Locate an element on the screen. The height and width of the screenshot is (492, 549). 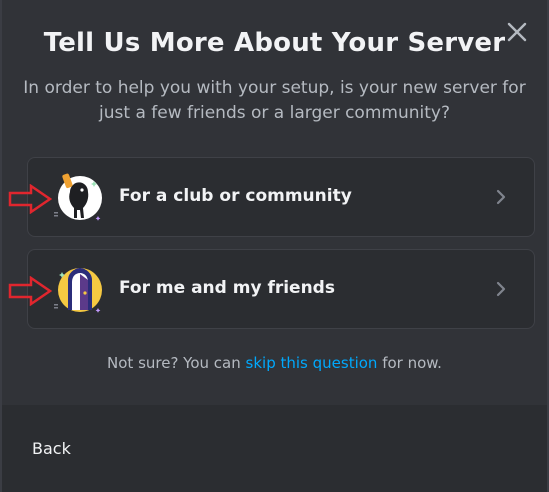
back-button: Back is located at coordinates (51, 448).